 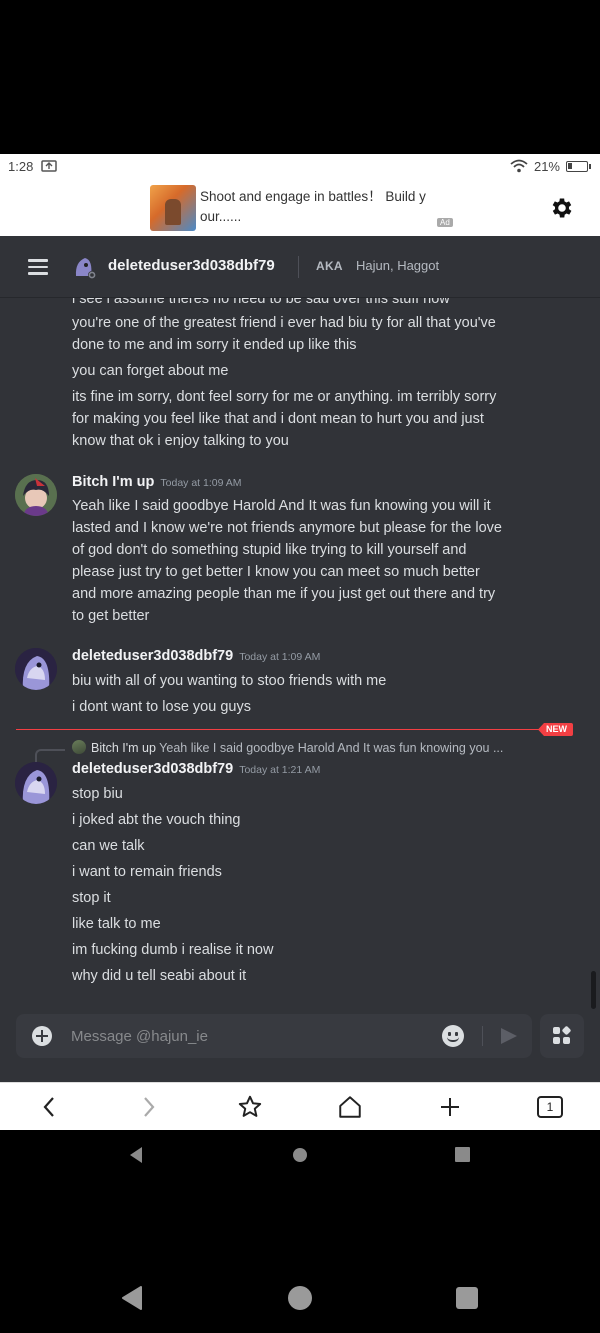 I want to click on author-name: Bitch I'm up, so click(x=113, y=482).